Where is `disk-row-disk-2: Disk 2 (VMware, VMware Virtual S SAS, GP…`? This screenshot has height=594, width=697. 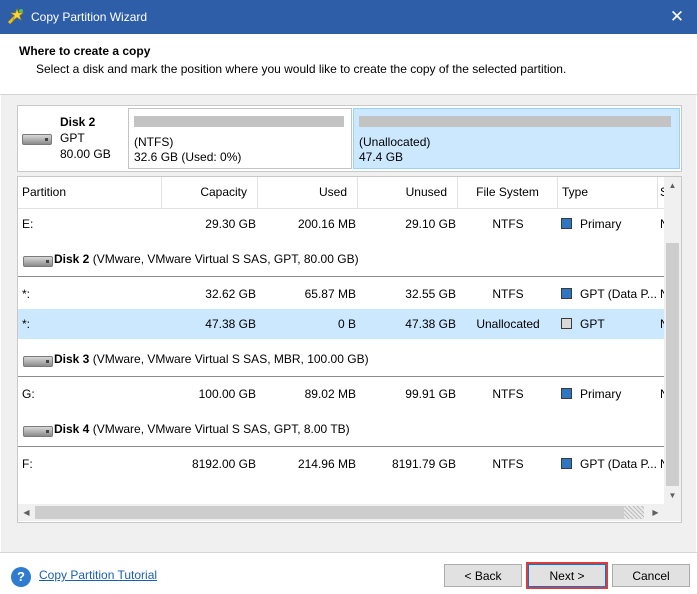 disk-row-disk-2: Disk 2 (VMware, VMware Virtual S SAS, GP… is located at coordinates (341, 259).